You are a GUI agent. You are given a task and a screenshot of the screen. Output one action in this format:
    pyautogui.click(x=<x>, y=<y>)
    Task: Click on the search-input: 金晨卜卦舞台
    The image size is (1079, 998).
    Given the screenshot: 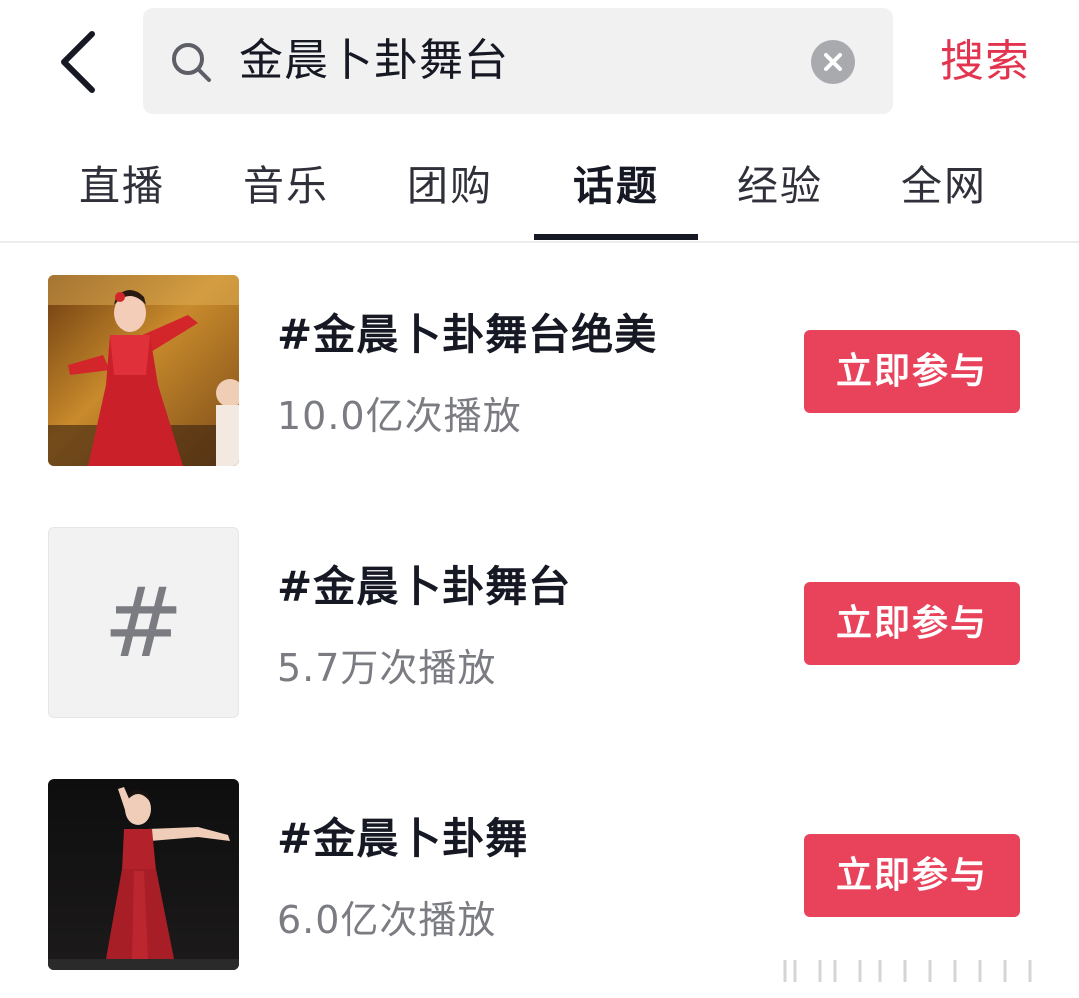 What is the action you would take?
    pyautogui.click(x=374, y=61)
    